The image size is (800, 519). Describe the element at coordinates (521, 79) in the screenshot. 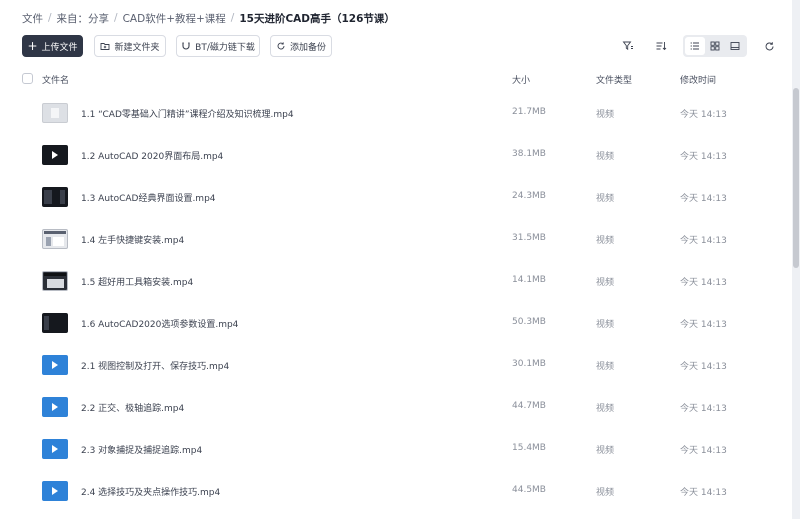

I see `column-header-size: 大小` at that location.